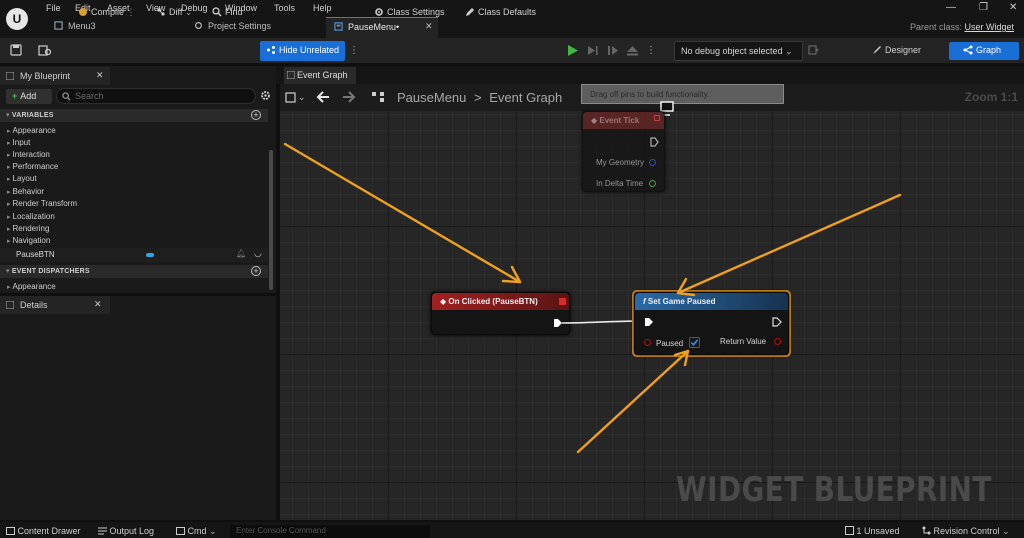  I want to click on find-button: Find, so click(227, 13).